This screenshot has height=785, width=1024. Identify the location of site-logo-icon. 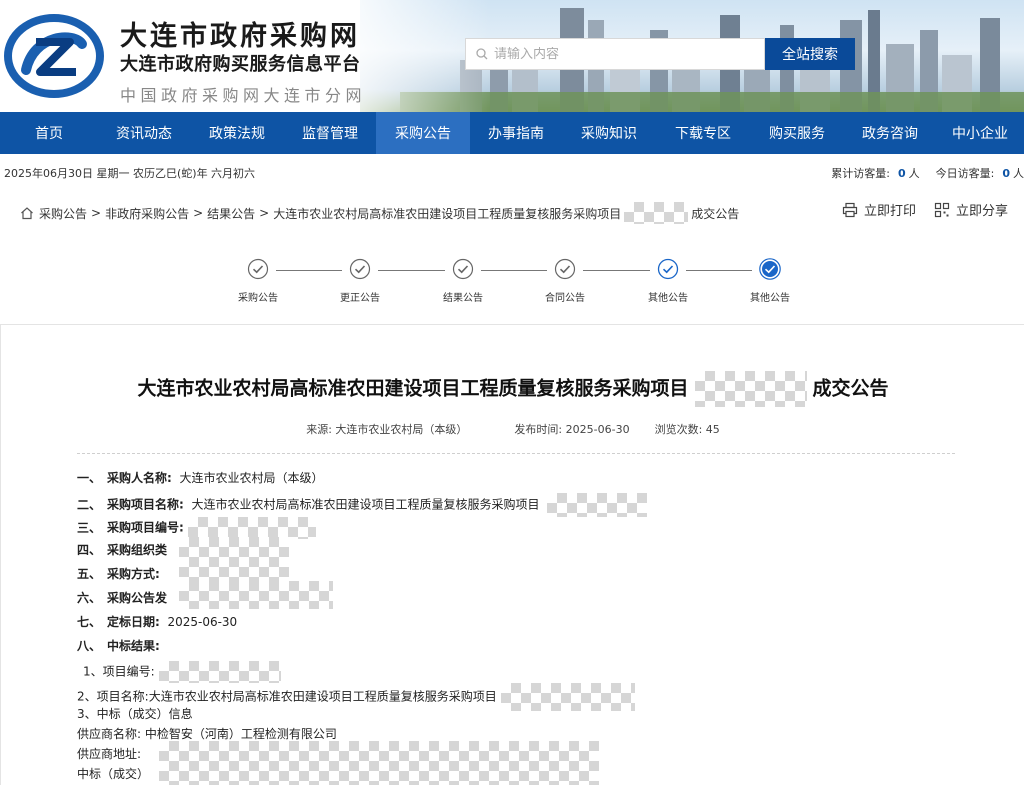
(54, 56).